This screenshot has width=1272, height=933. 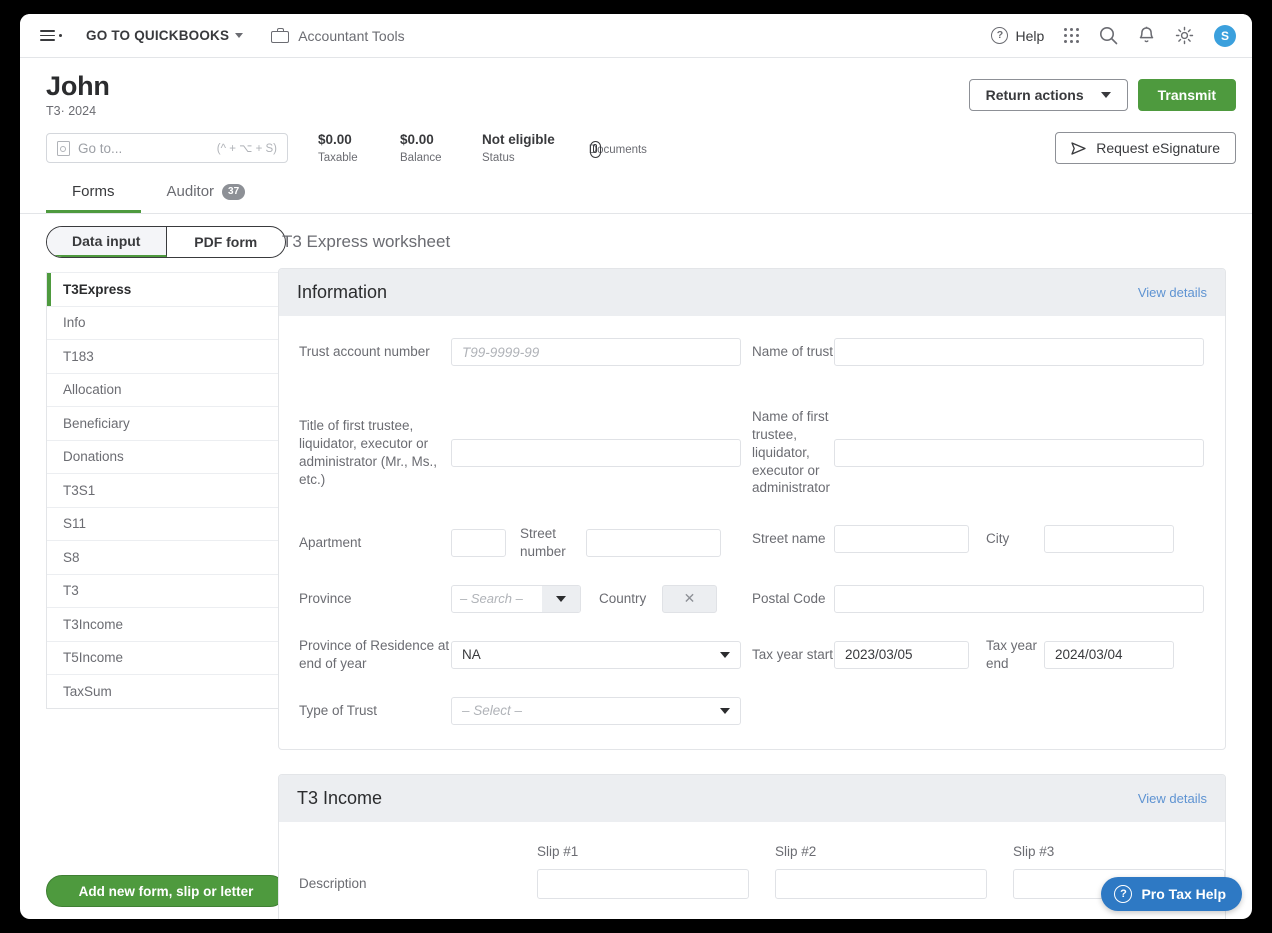 I want to click on name-of-trust-field: Name of trust, so click(x=978, y=352).